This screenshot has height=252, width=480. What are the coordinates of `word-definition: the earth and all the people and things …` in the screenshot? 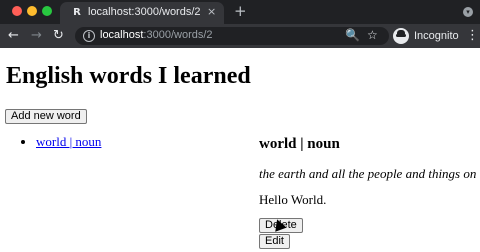 It's located at (369, 173).